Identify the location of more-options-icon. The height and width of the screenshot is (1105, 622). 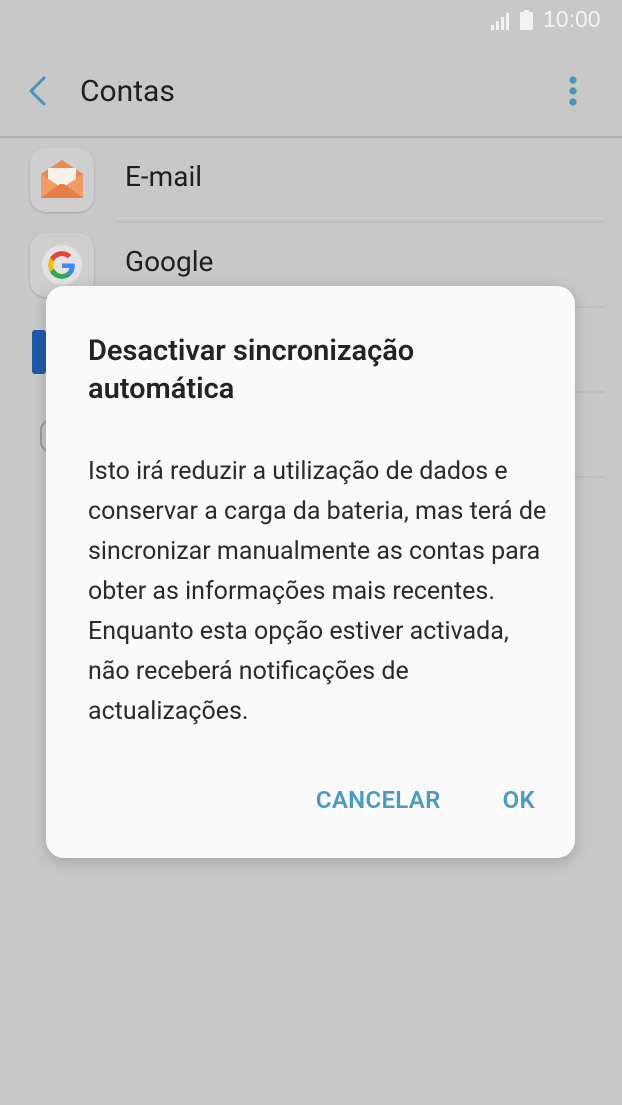
(573, 91).